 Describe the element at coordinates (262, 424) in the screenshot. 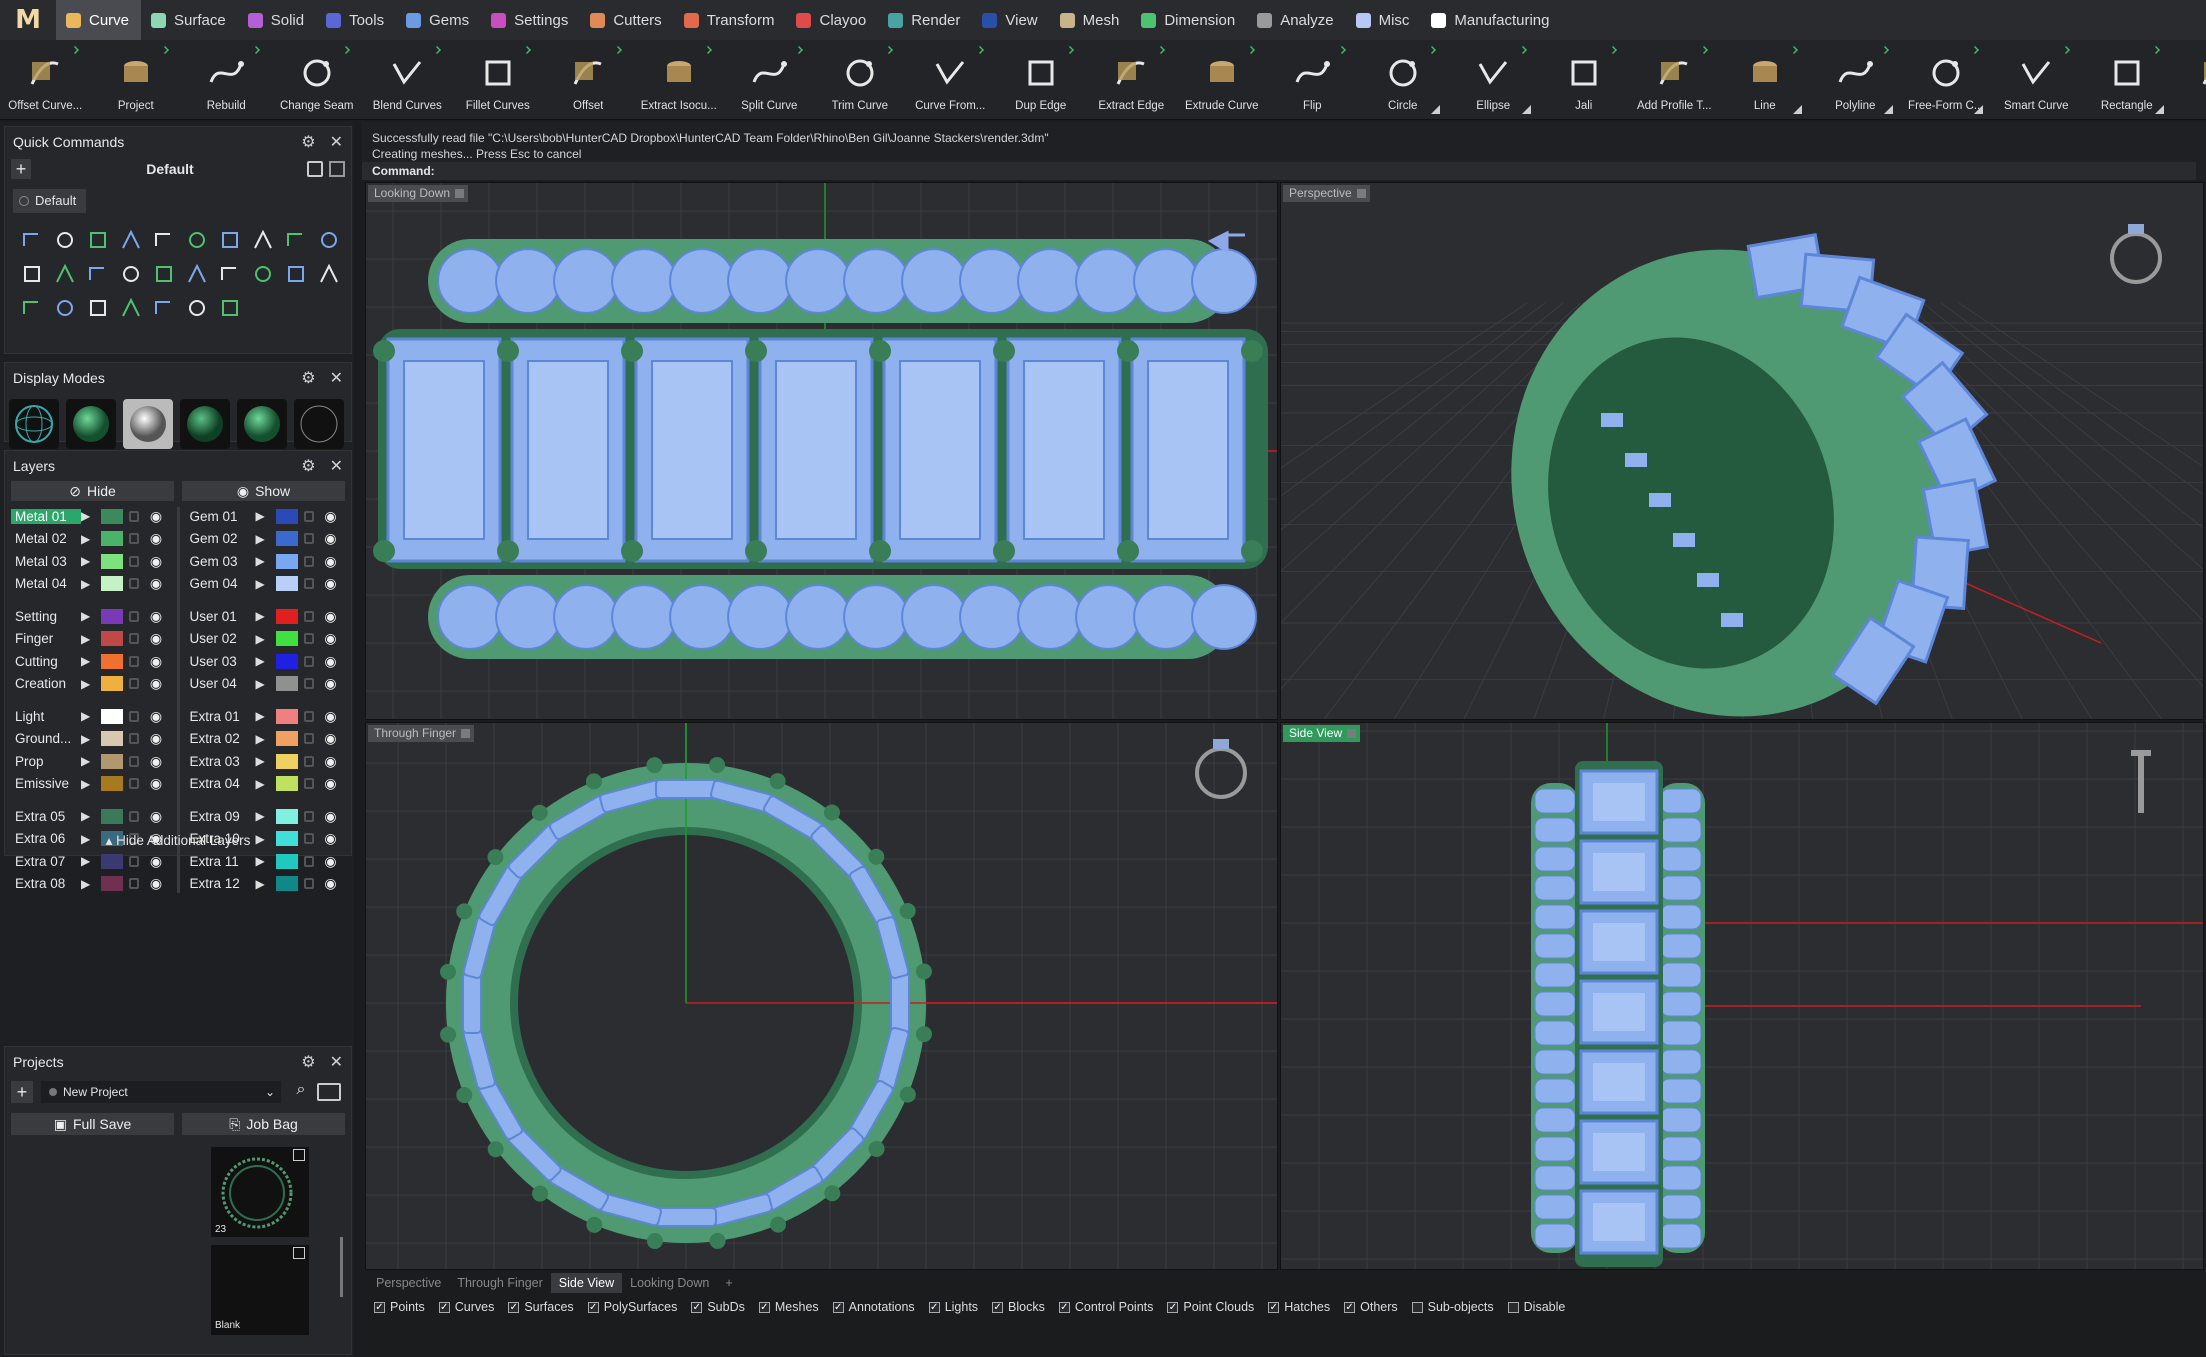

I see `xray-mode-icon` at that location.